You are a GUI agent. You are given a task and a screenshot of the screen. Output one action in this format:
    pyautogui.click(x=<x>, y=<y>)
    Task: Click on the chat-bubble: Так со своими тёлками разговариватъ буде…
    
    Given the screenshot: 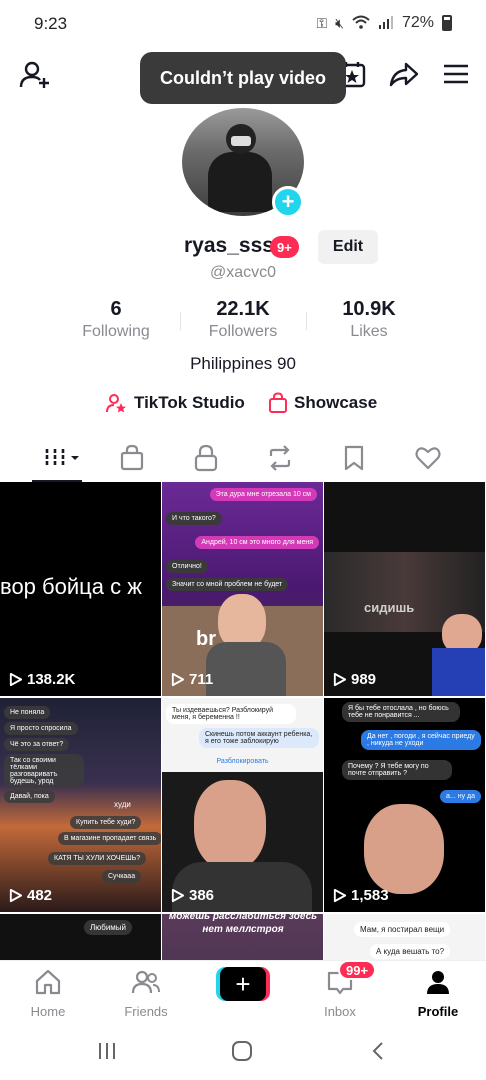 What is the action you would take?
    pyautogui.click(x=44, y=771)
    